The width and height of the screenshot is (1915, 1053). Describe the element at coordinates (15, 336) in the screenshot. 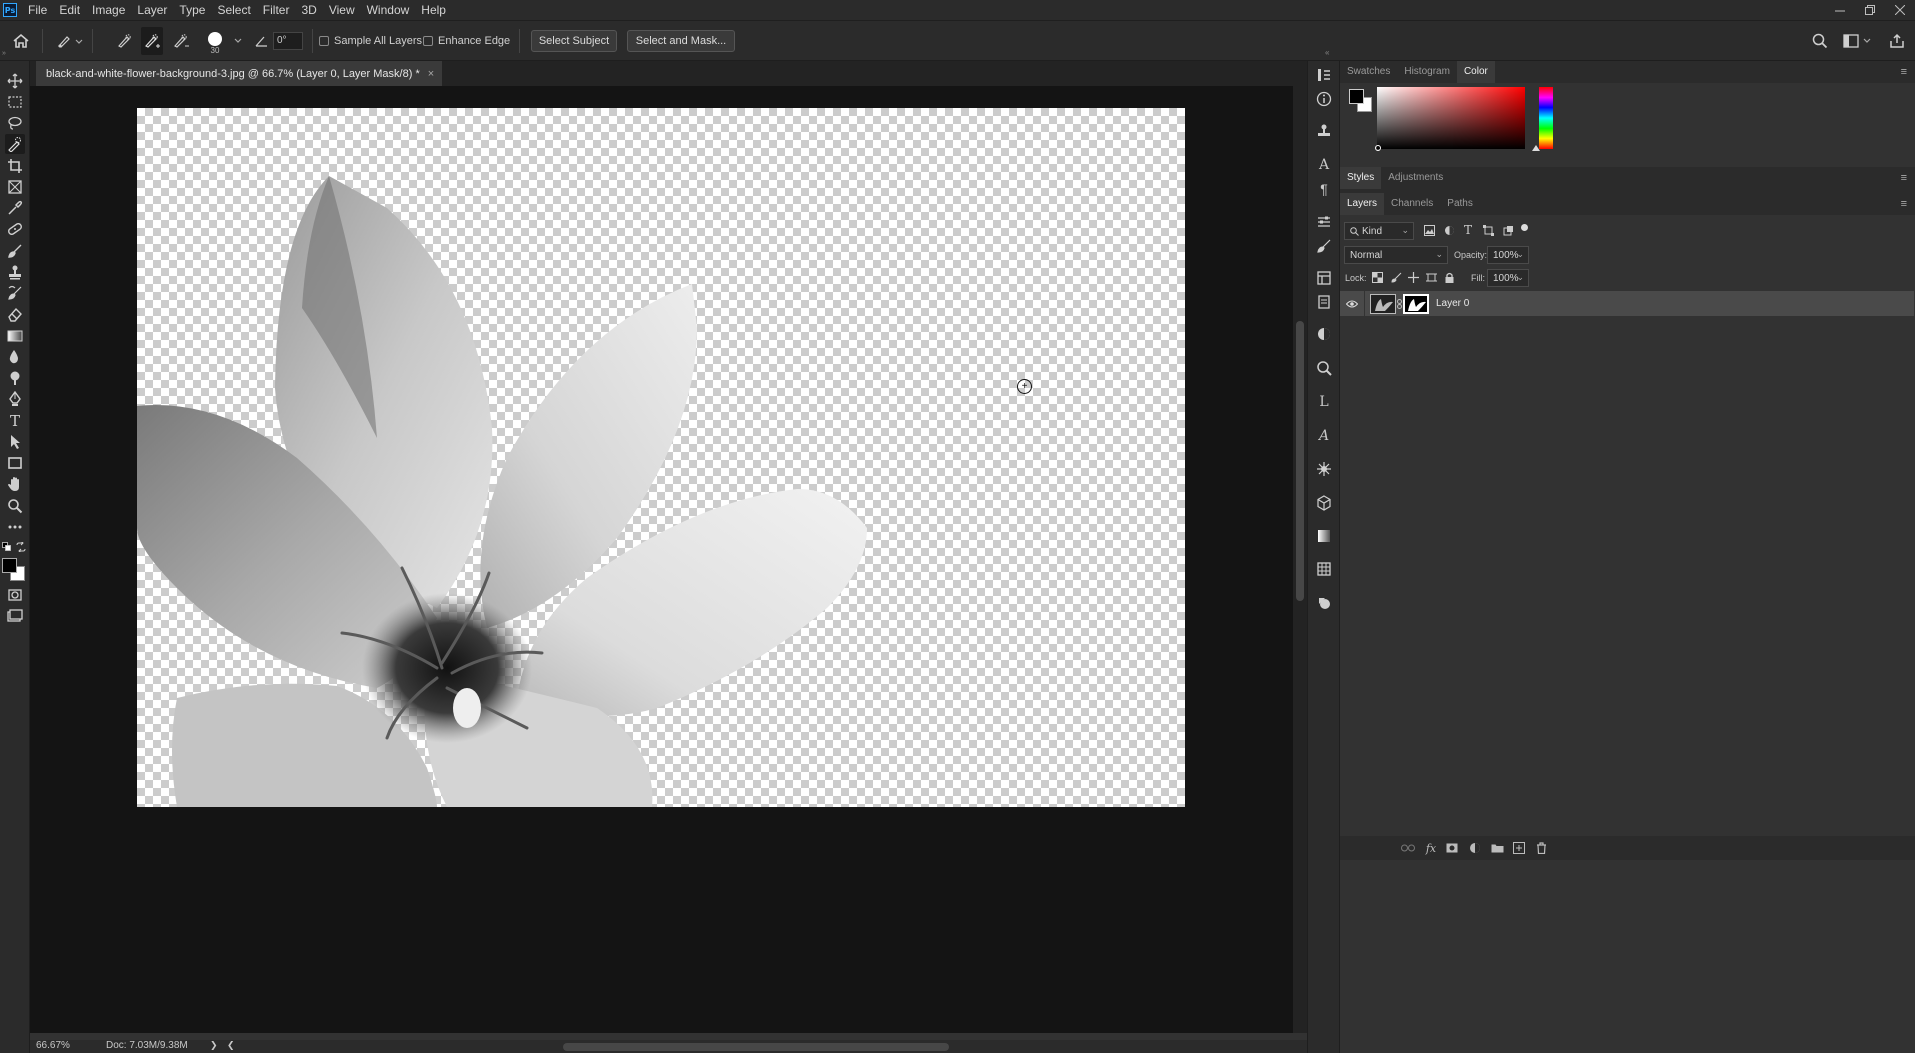

I see `gradient-tool-icon` at that location.